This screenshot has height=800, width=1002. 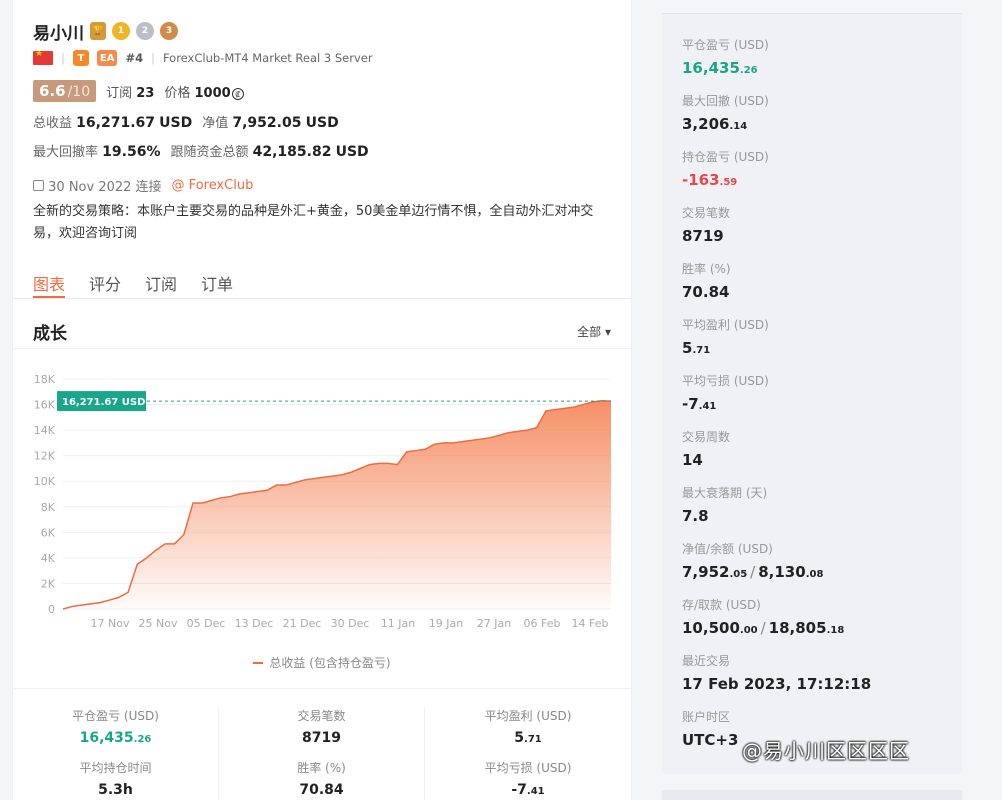 I want to click on stat-label: 平均亏损 (USD), so click(x=528, y=768).